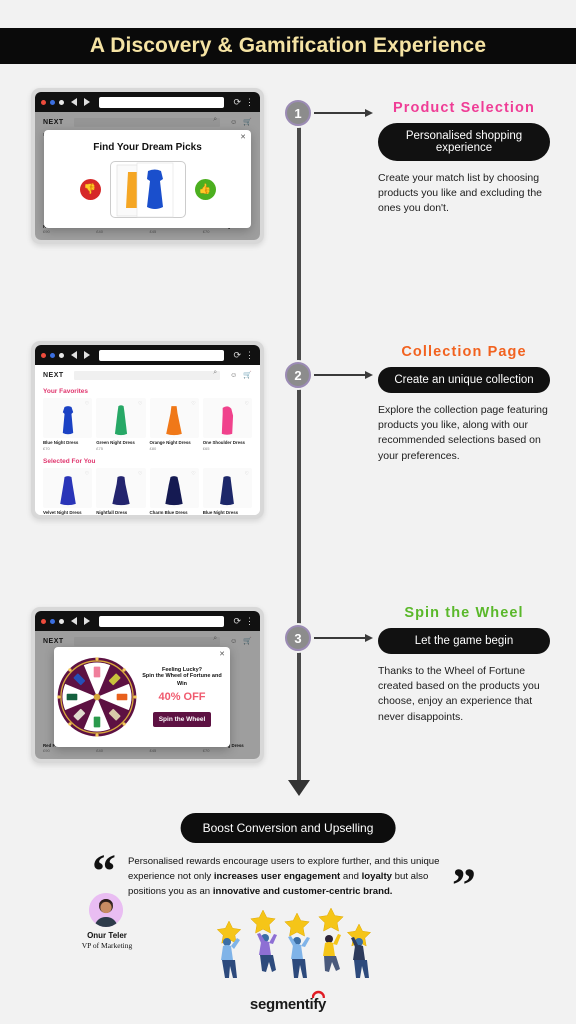 The image size is (576, 1024). I want to click on browser-mockup-2: ⟳ ⋮ NEXT ☺ 🛒 Your Favorites ♡, so click(147, 430).